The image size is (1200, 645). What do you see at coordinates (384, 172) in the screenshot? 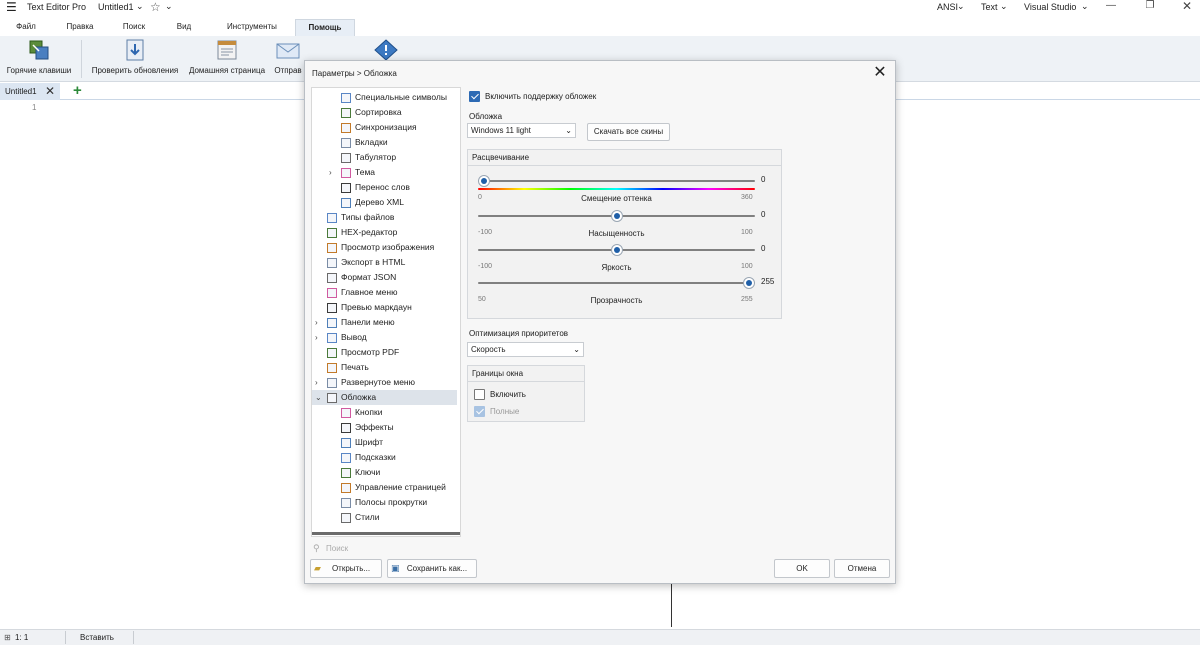
I see `tree-item: › Тема` at bounding box center [384, 172].